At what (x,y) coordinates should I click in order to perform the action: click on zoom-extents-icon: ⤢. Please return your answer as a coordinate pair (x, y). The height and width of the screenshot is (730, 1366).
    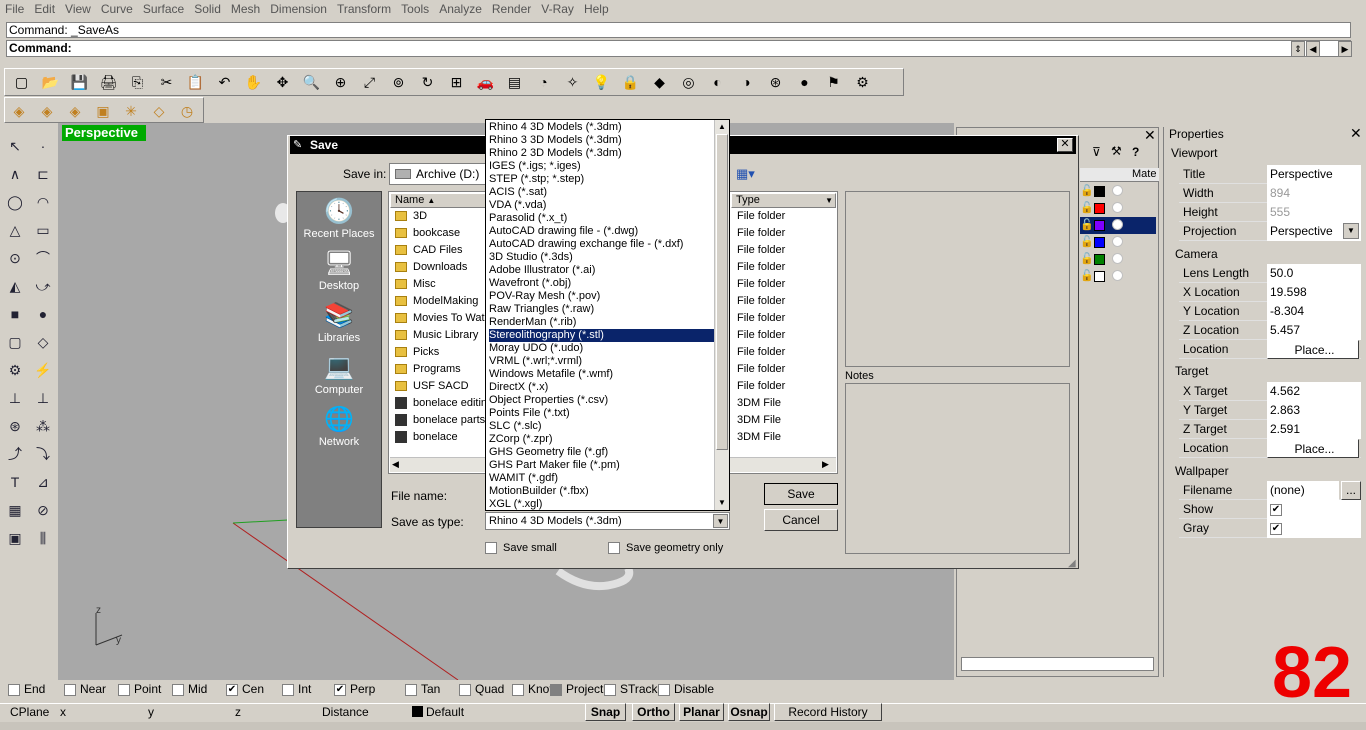
    Looking at the image, I should click on (369, 82).